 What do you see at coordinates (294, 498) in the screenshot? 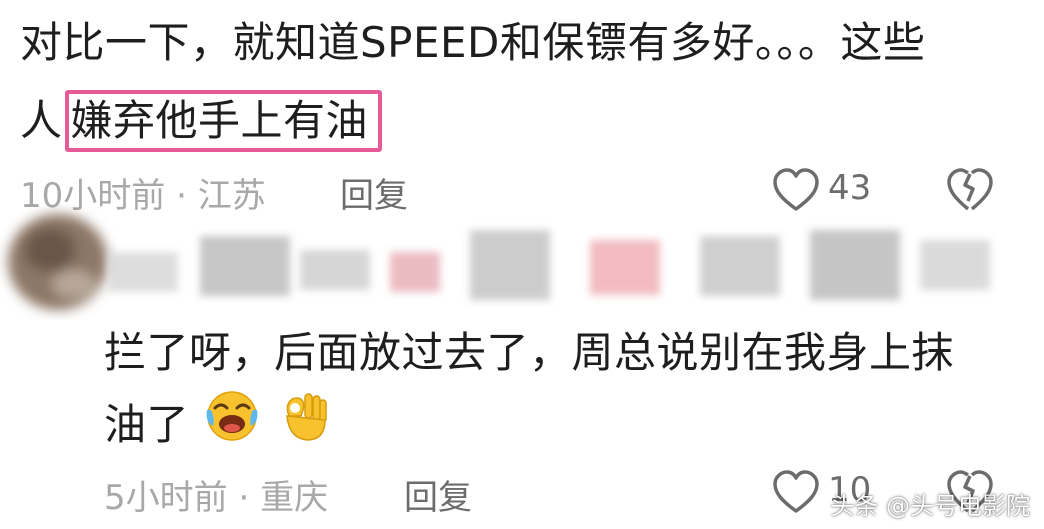
I see `comment-2-location: 重庆` at bounding box center [294, 498].